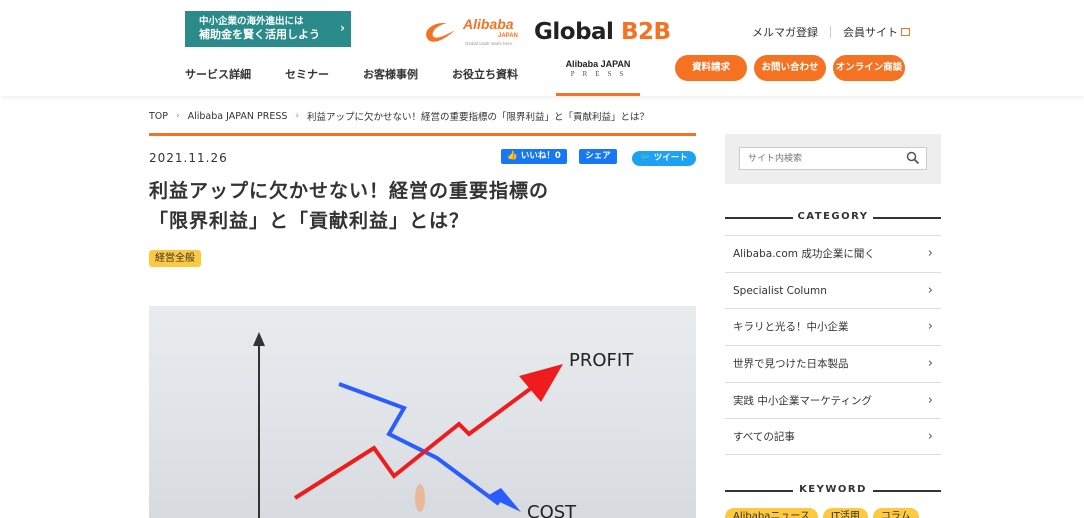  What do you see at coordinates (790, 68) in the screenshot?
I see `contact-button: お問い合わせ` at bounding box center [790, 68].